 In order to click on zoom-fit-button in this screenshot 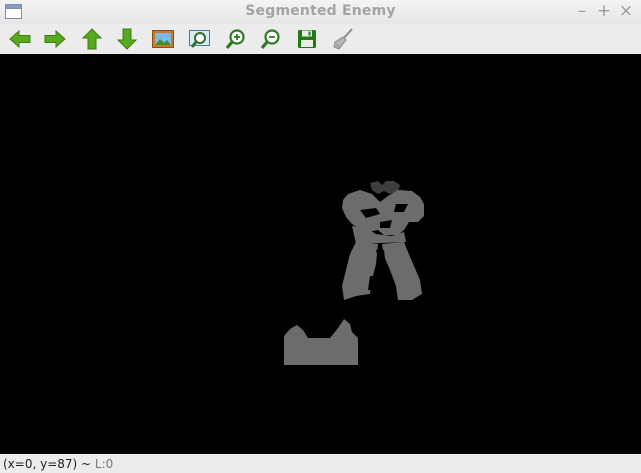, I will do `click(200, 39)`.